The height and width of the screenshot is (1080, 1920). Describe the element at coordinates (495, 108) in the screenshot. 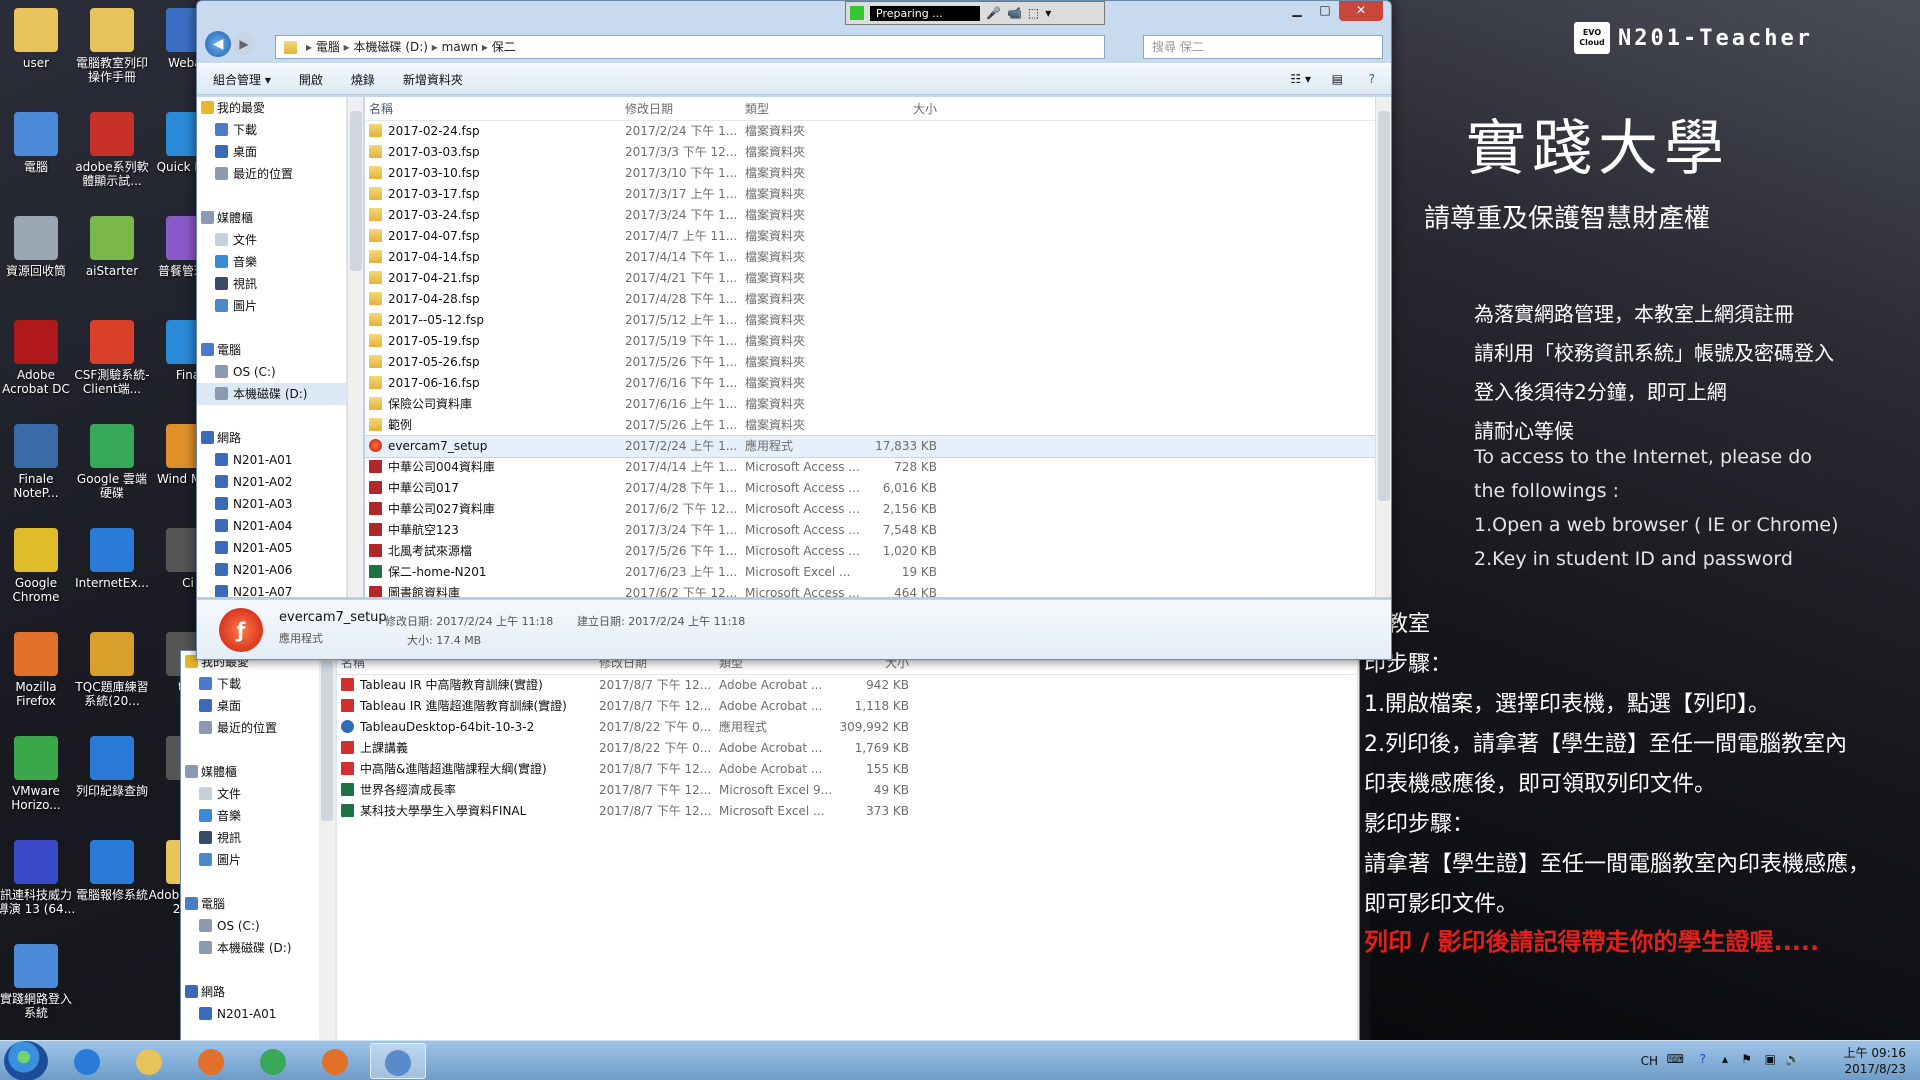

I see `col-name: 名稱` at that location.